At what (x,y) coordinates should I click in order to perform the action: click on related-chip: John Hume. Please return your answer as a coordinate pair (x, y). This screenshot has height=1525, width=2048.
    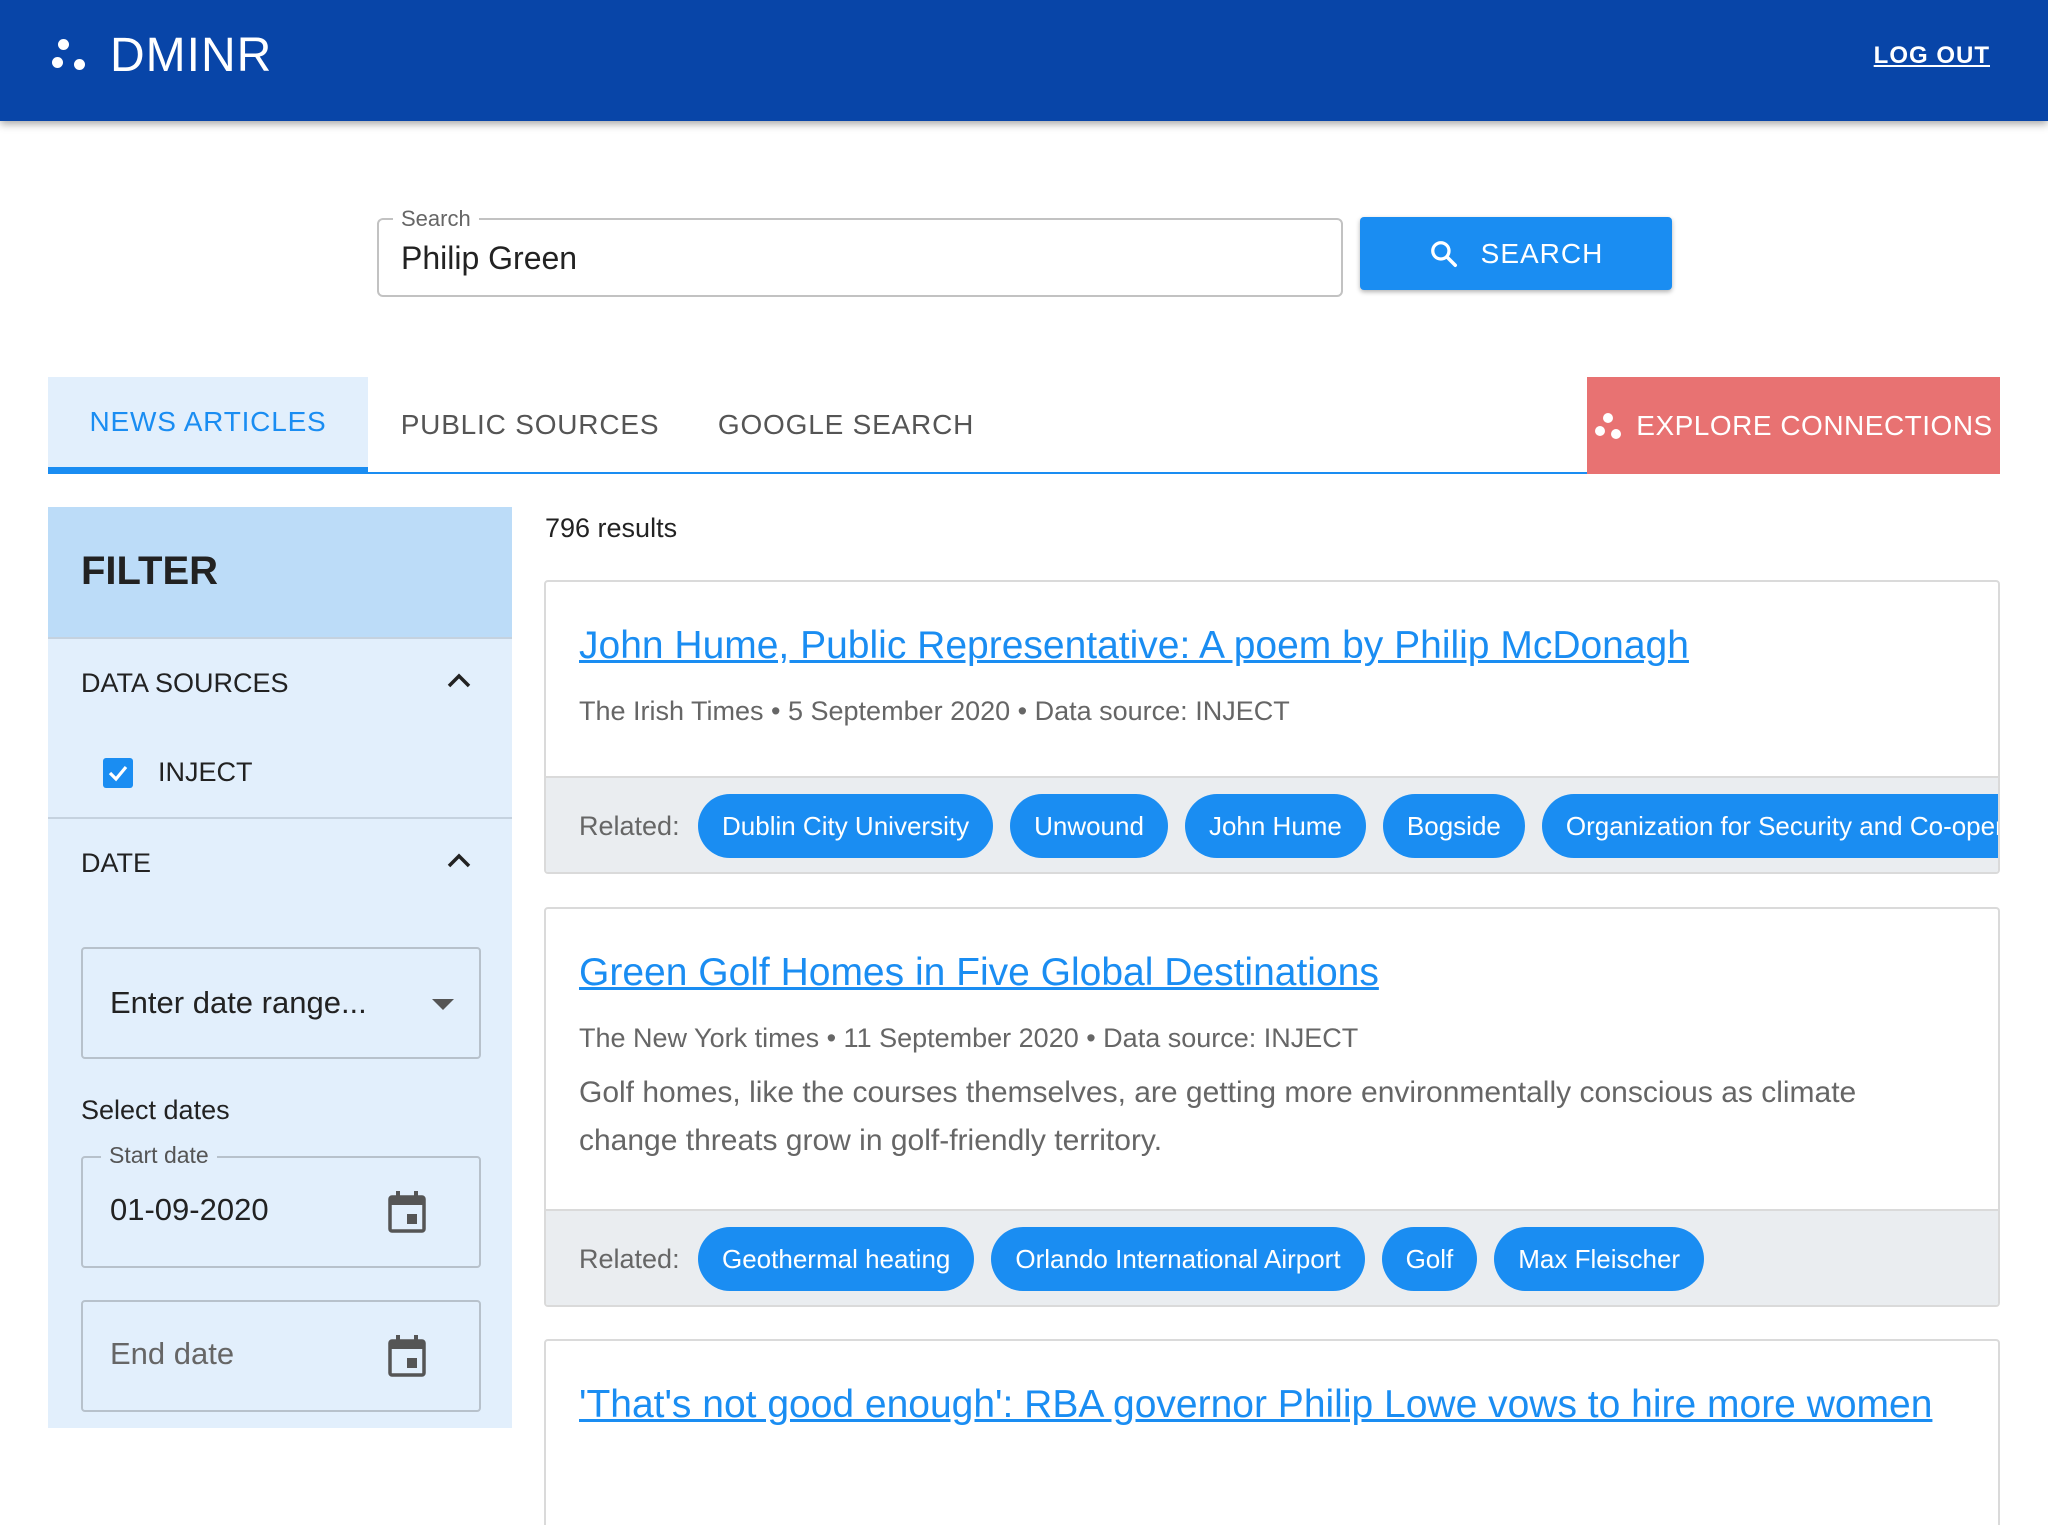
    Looking at the image, I should click on (1275, 826).